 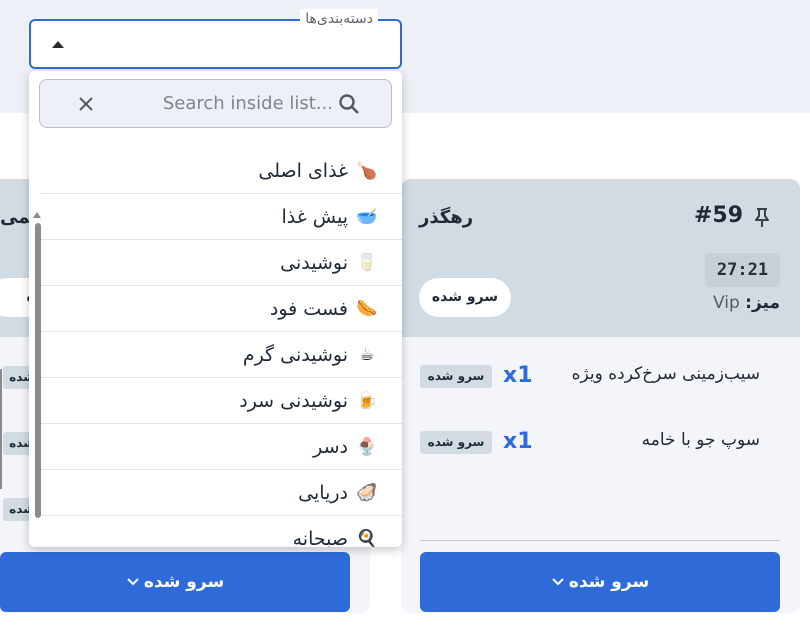 What do you see at coordinates (367, 400) in the screenshot?
I see `beer-mug-icon: 🍺` at bounding box center [367, 400].